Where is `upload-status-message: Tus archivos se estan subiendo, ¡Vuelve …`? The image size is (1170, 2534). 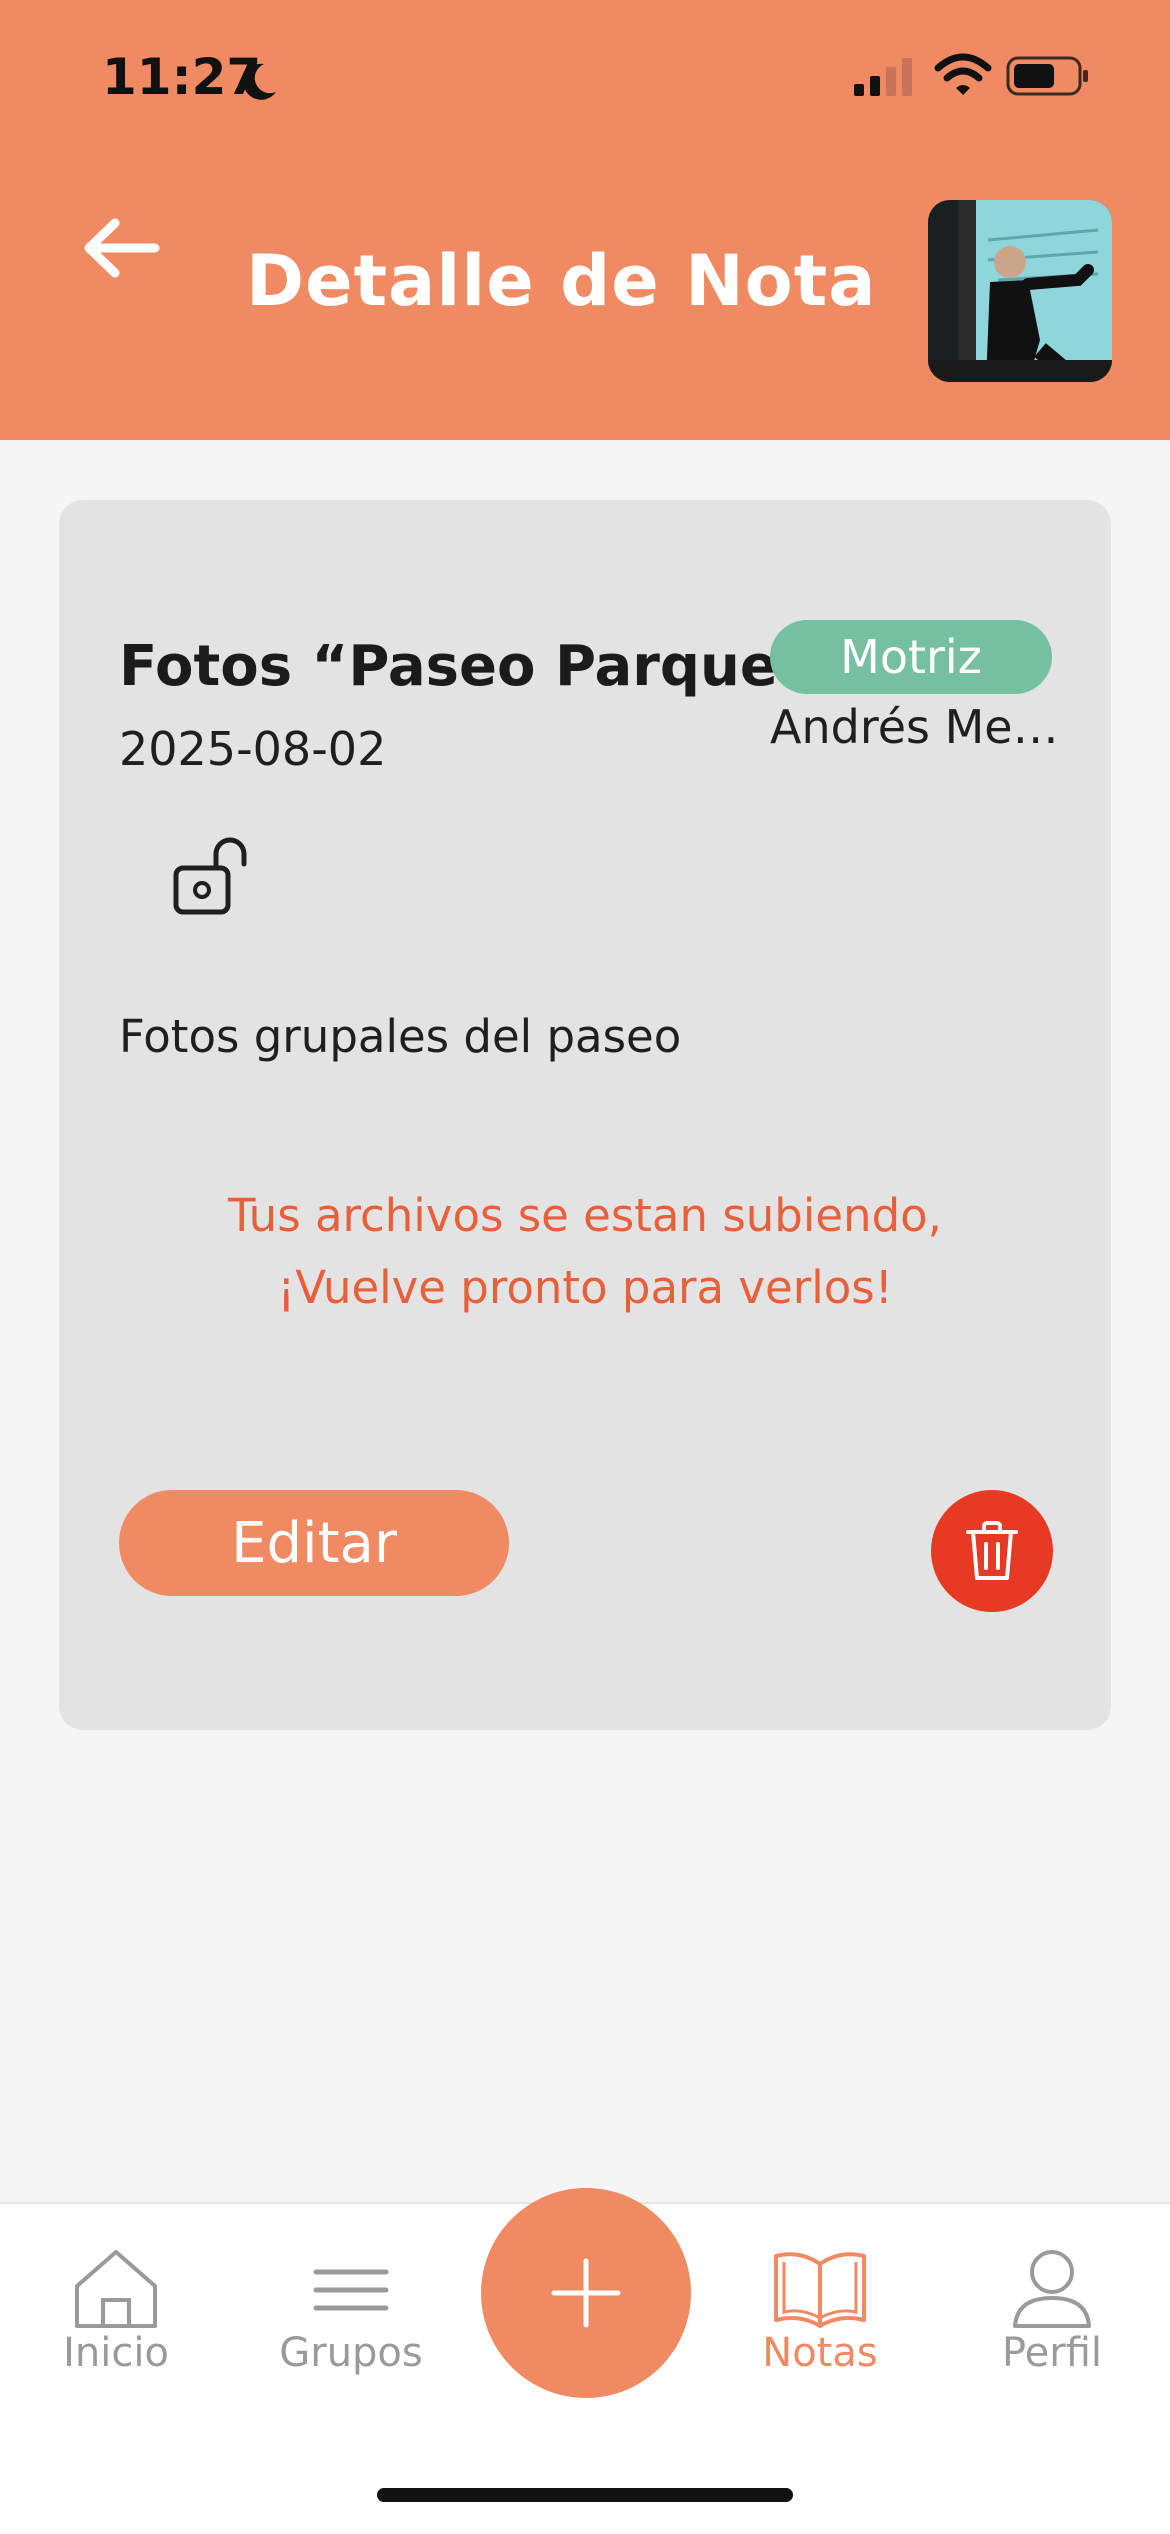
upload-status-message: Tus archivos se estan subiendo, ¡Vuelve … is located at coordinates (585, 1252).